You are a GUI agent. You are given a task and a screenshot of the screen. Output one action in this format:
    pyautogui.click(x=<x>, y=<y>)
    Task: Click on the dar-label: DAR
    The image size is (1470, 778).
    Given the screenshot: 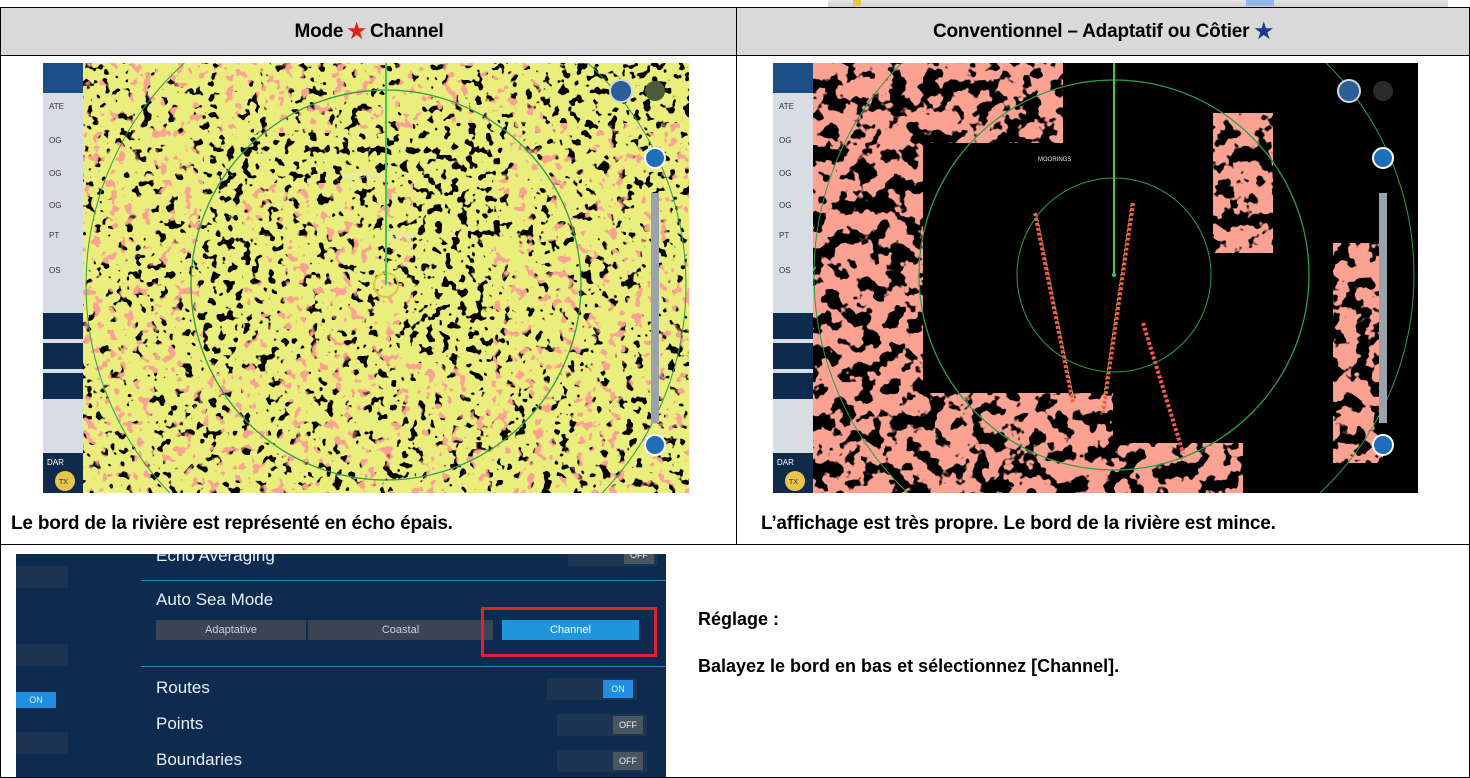 What is the action you would take?
    pyautogui.click(x=55, y=462)
    